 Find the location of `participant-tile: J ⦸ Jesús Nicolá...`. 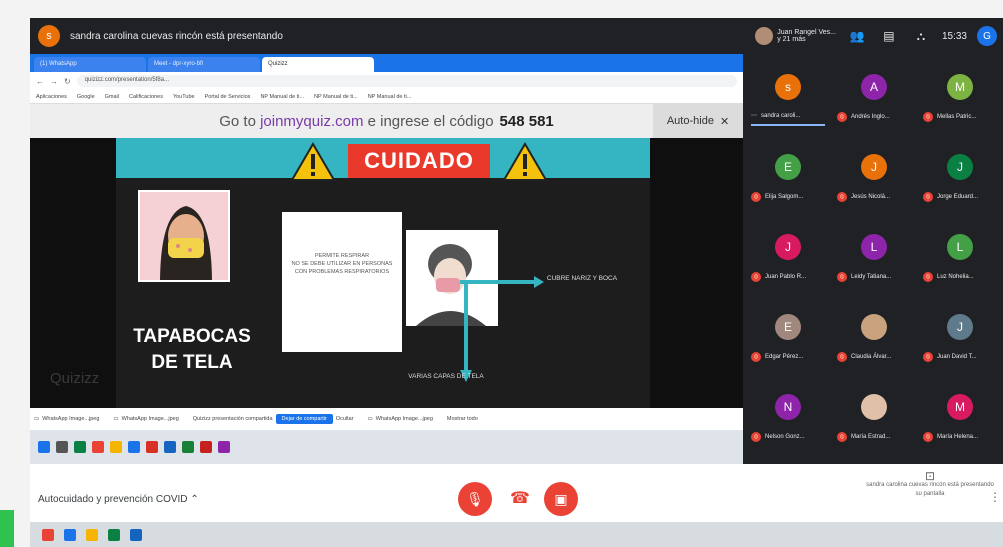

participant-tile: J ⦸ Jesús Nicolá... is located at coordinates (874, 179).